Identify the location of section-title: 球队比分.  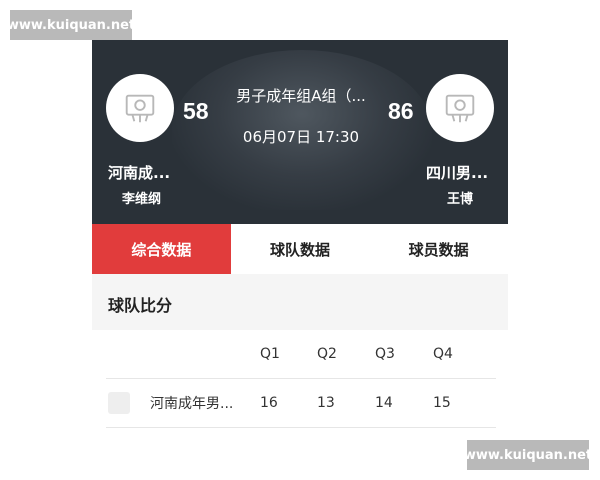
(300, 302).